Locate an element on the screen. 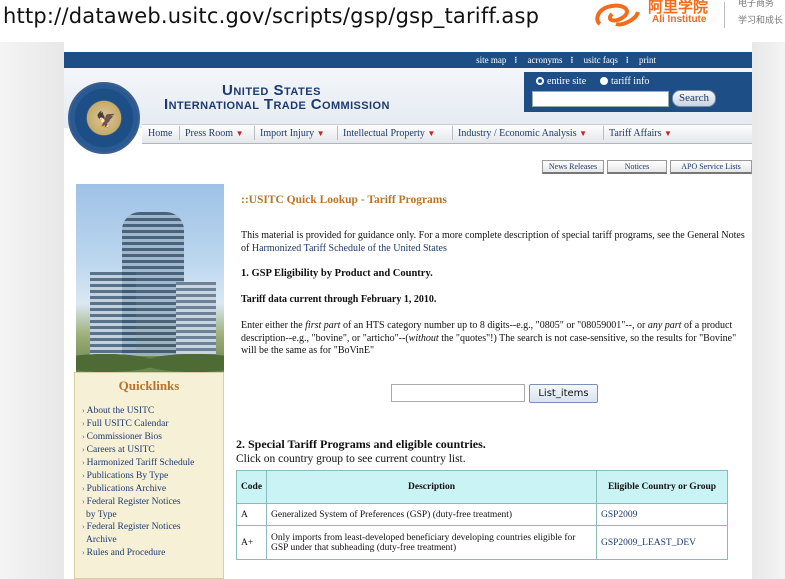 This screenshot has width=785, height=579. tab-notices: Notices is located at coordinates (637, 167).